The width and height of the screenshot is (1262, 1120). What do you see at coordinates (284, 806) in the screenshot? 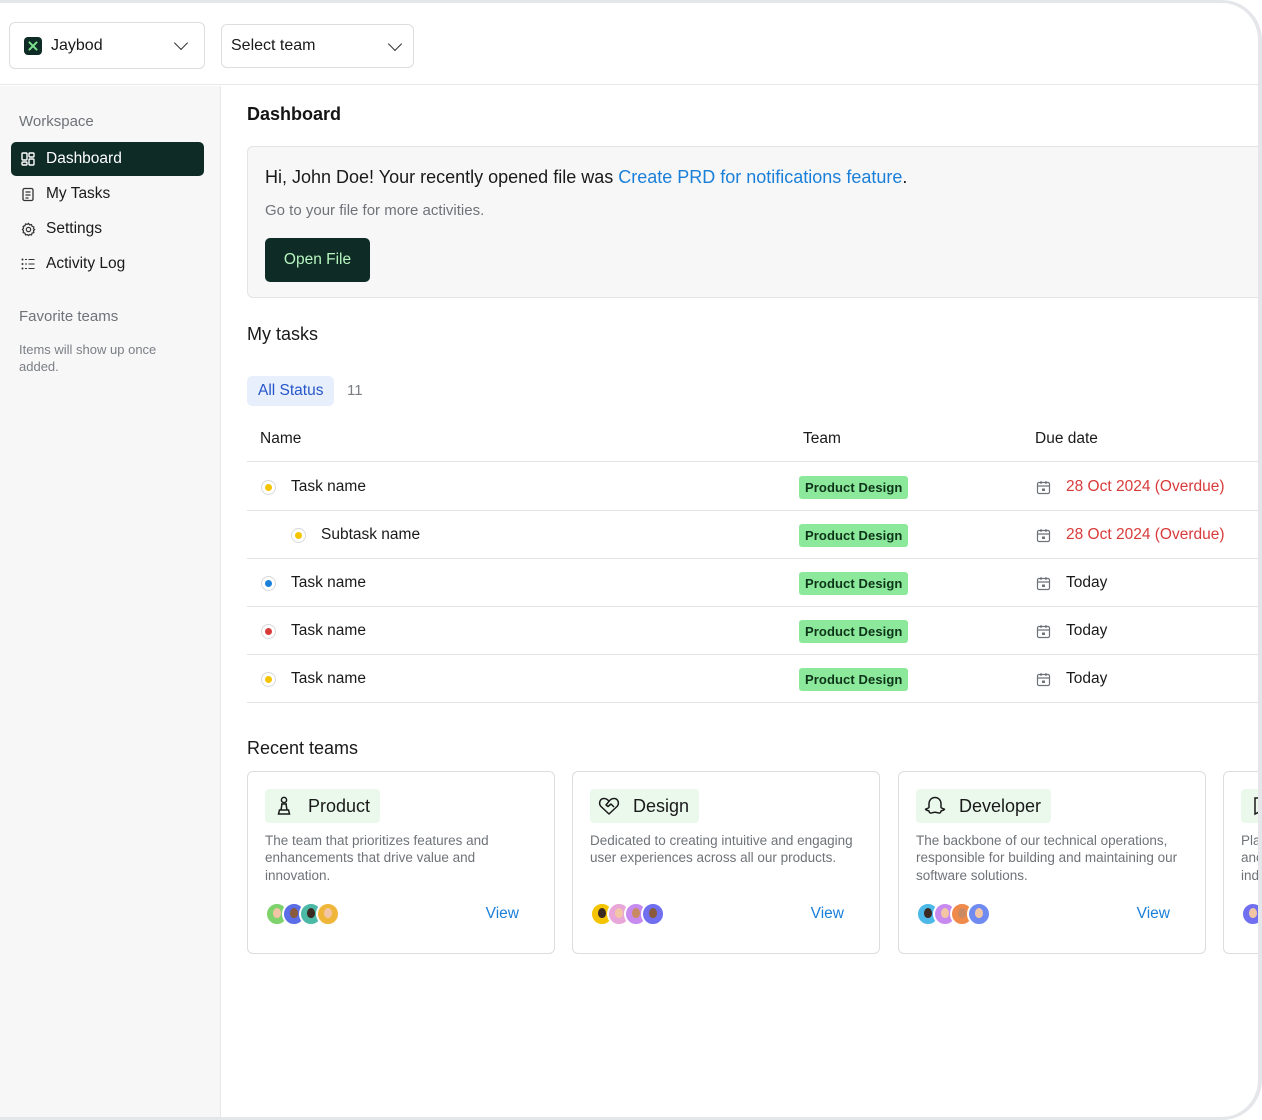
I see `chess-pawn-icon` at bounding box center [284, 806].